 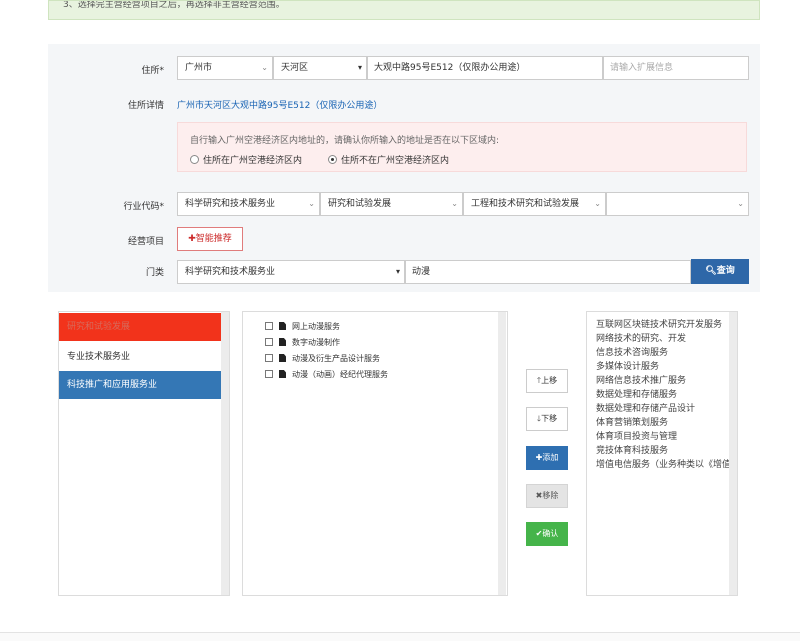 What do you see at coordinates (642, 68) in the screenshot?
I see `extra-info-placeholder: 请输入扩展信息` at bounding box center [642, 68].